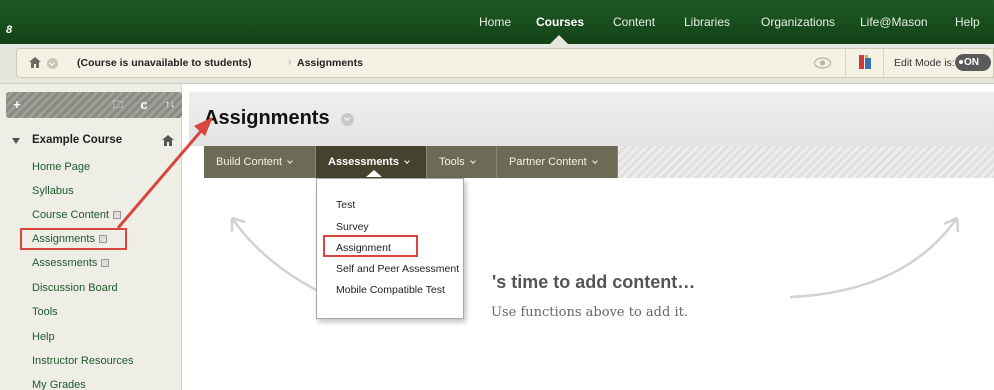 The width and height of the screenshot is (994, 390). I want to click on home-menu-chevron-icon, so click(52, 63).